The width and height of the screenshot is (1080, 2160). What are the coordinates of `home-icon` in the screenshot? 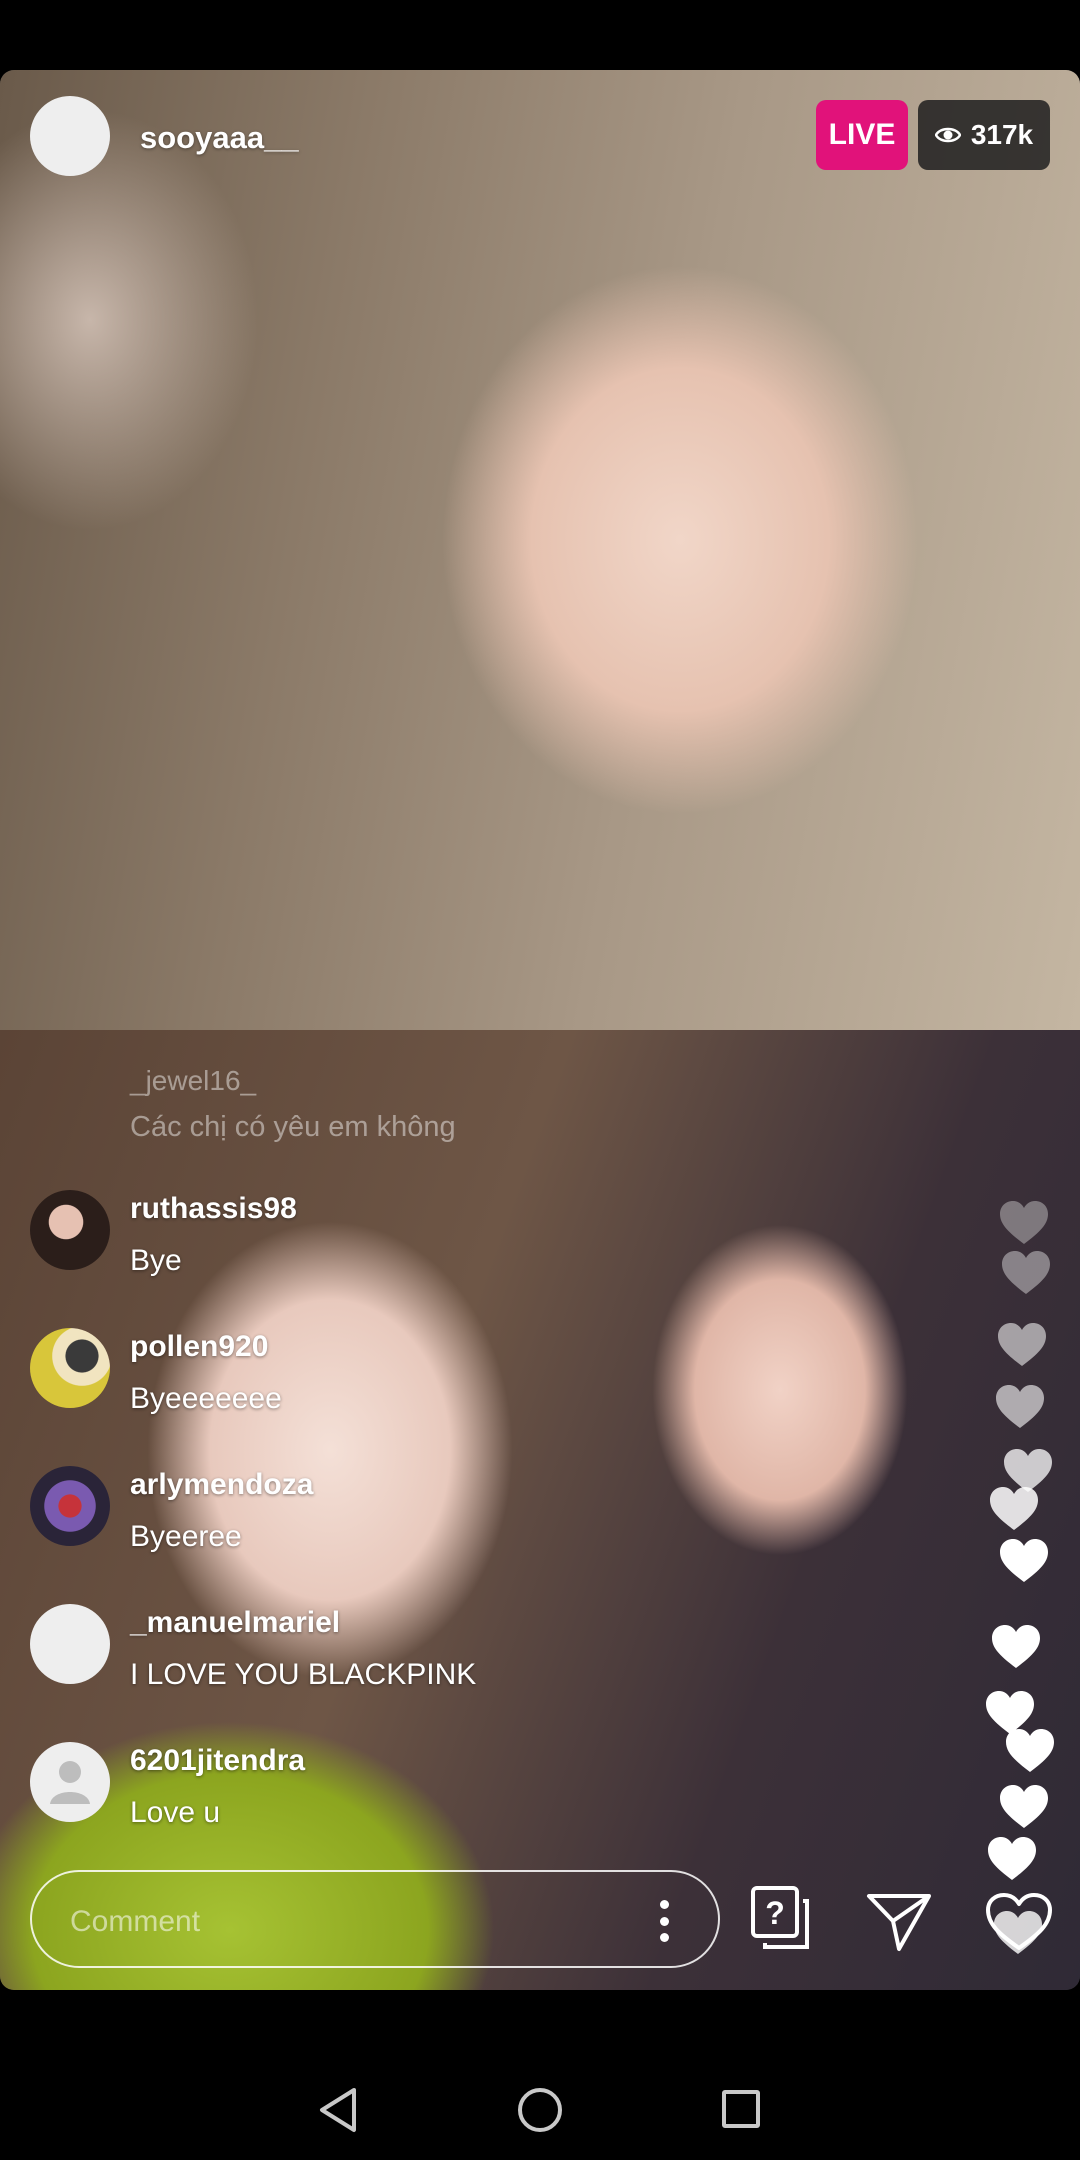 It's located at (540, 2110).